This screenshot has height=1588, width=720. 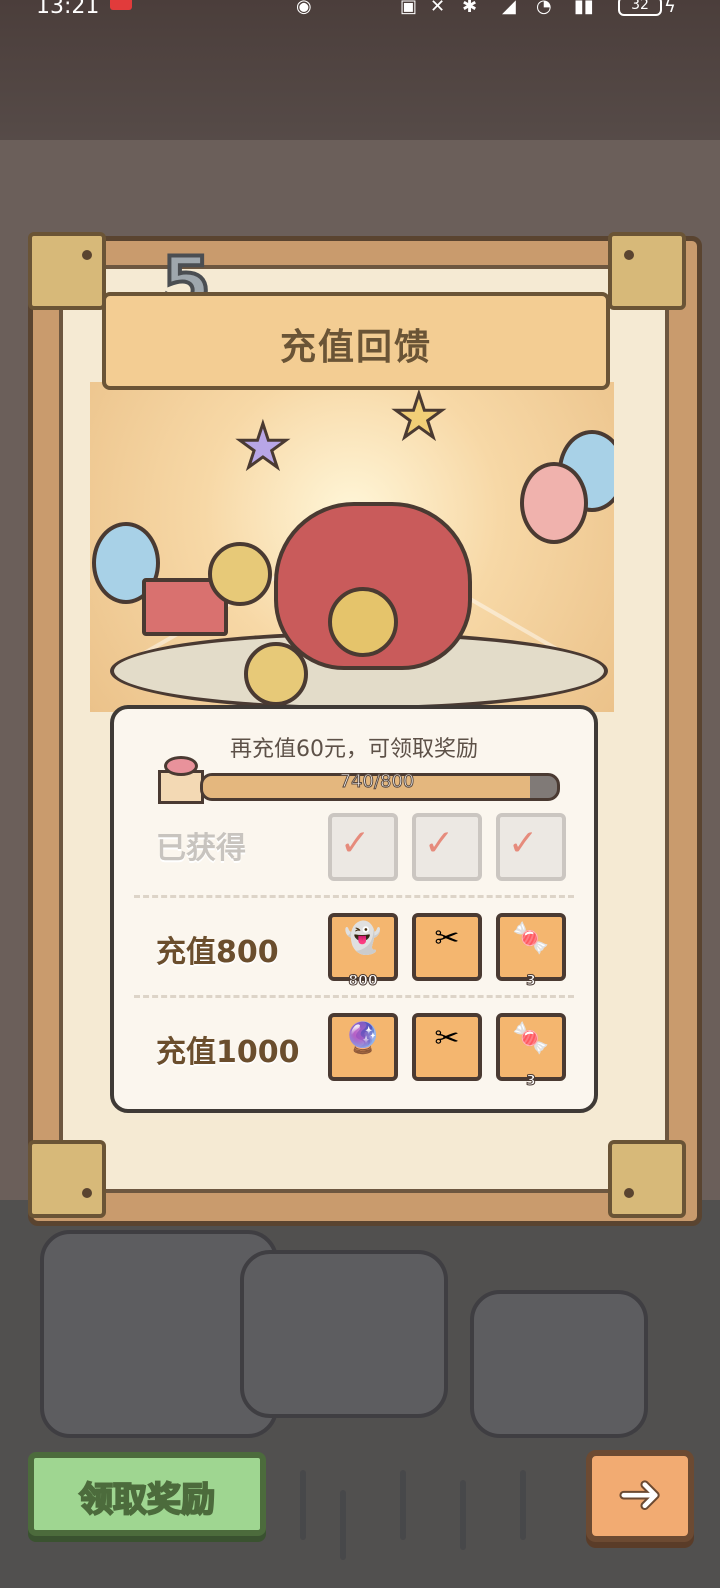 I want to click on notification-icon, so click(x=121, y=5).